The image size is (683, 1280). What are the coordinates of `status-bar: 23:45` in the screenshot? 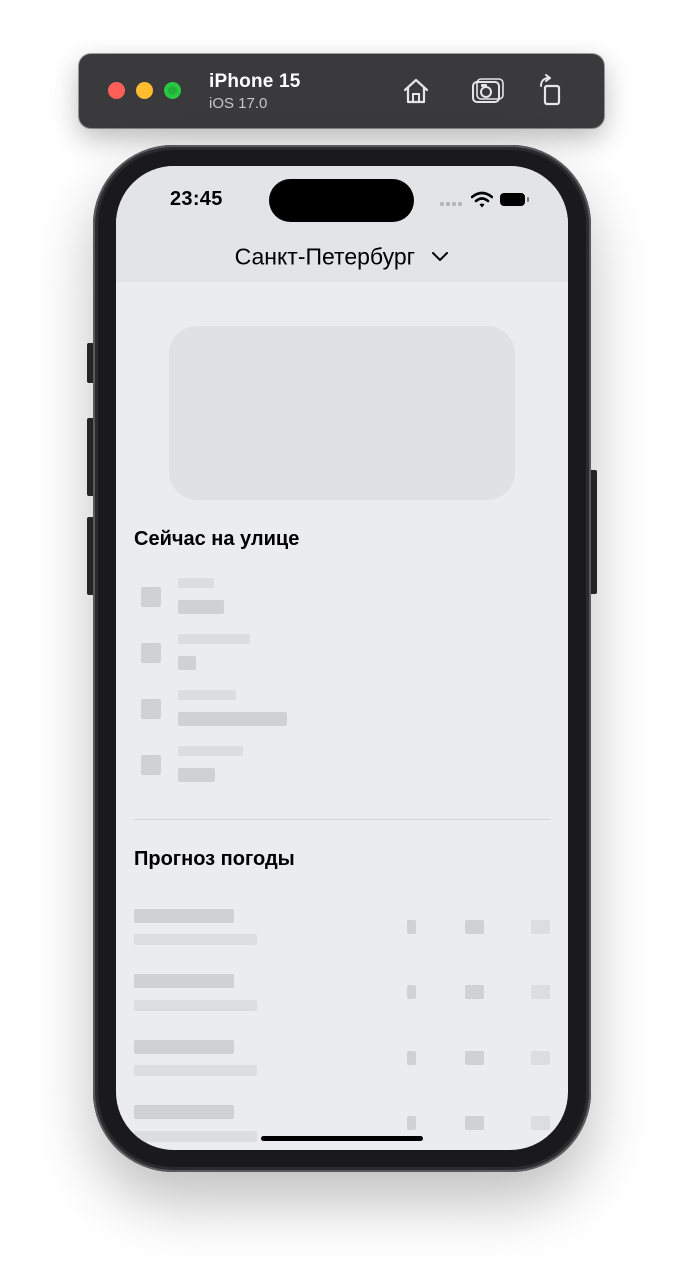 It's located at (342, 201).